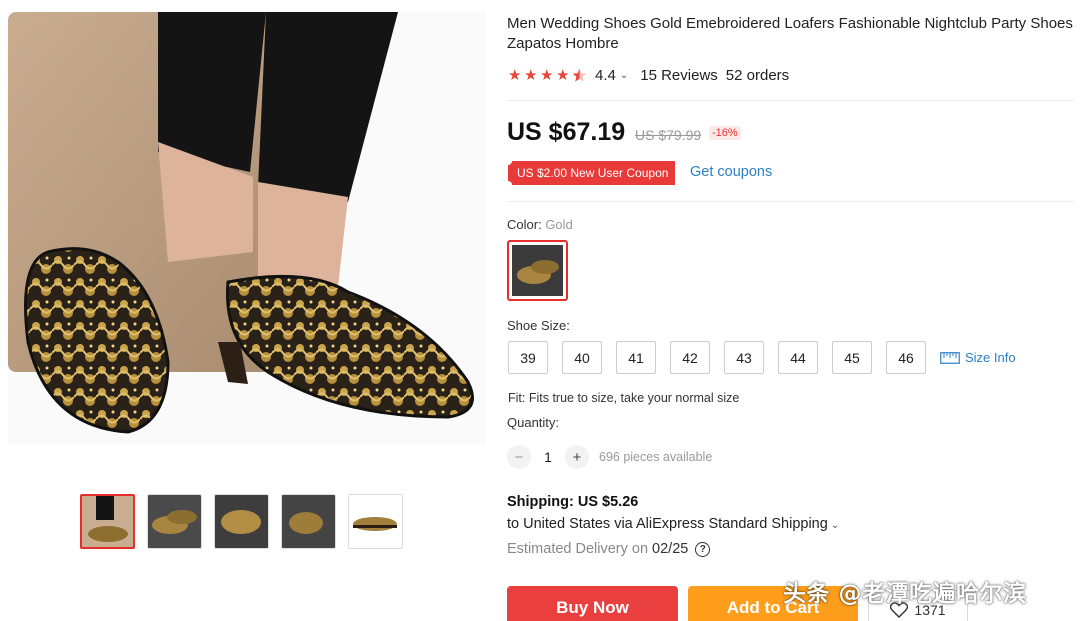  I want to click on size-options: 39 40 41 42 43 44 45 46 Size Info, so click(762, 357).